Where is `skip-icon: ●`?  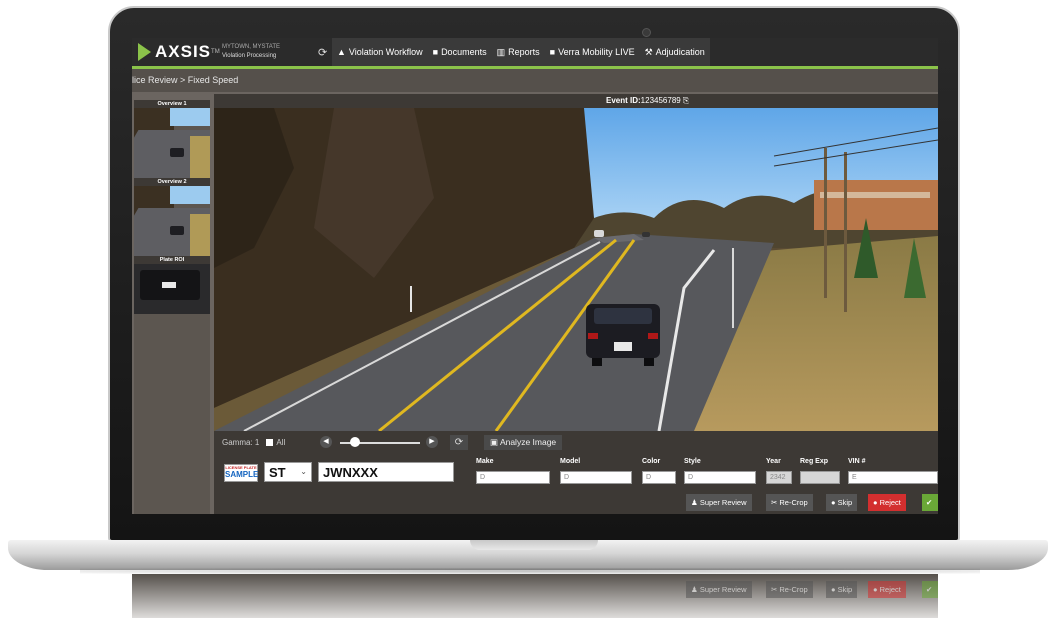 skip-icon: ● is located at coordinates (834, 502).